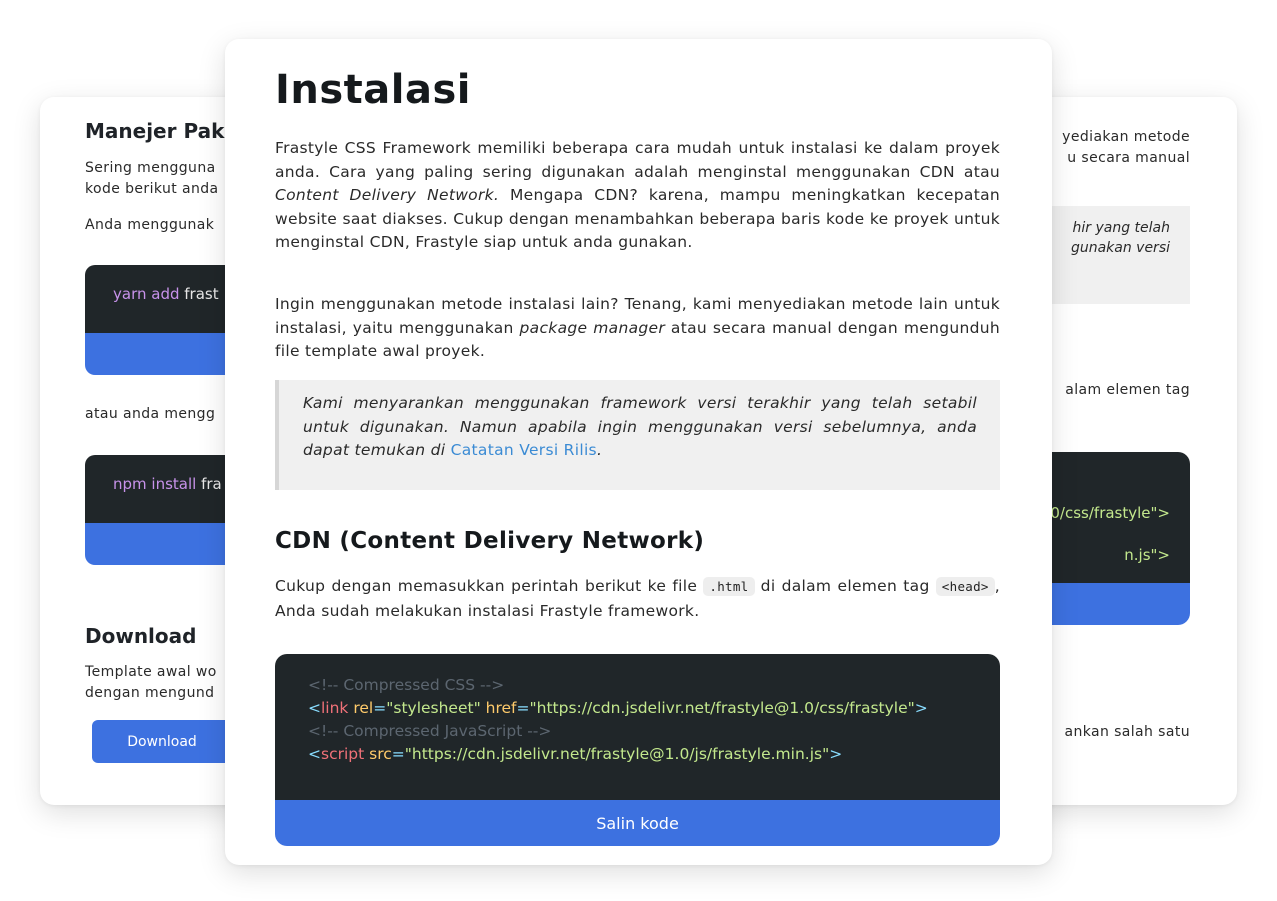 The image size is (1277, 901). What do you see at coordinates (729, 586) in the screenshot?
I see `html-file-code: .html` at bounding box center [729, 586].